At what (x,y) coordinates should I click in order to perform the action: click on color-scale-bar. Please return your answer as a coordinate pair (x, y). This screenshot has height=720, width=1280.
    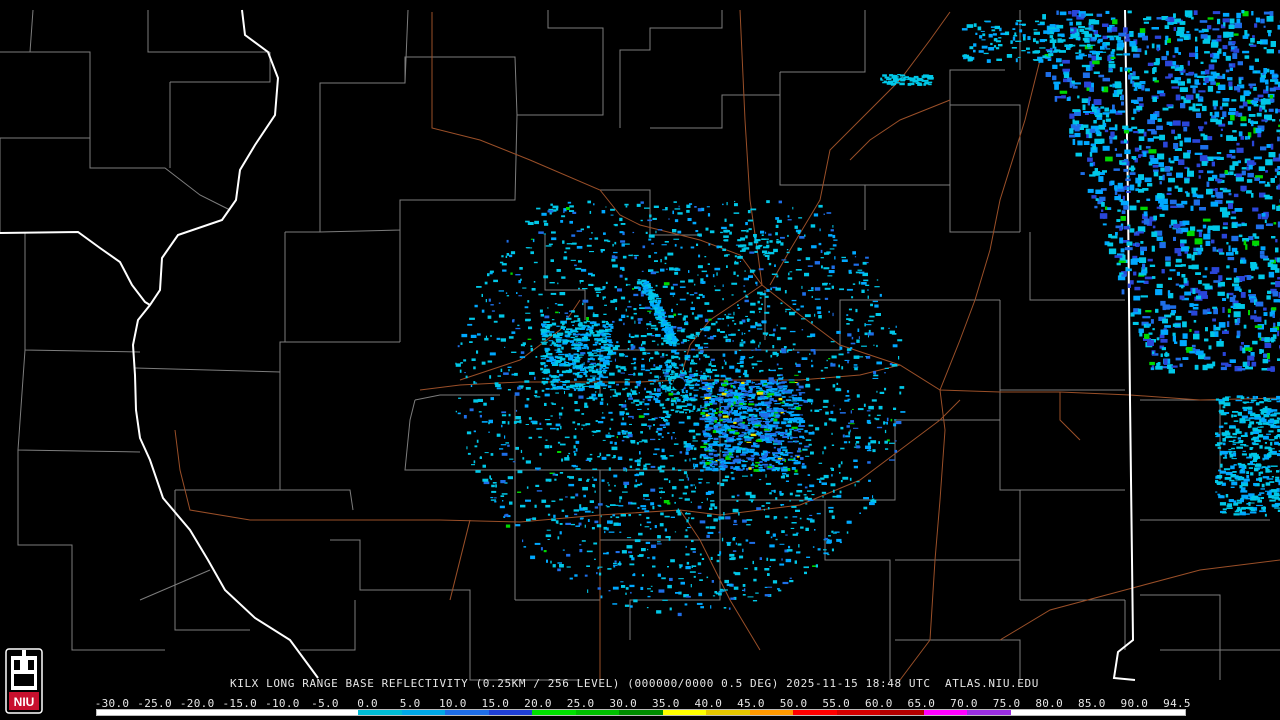
    Looking at the image, I should click on (641, 712).